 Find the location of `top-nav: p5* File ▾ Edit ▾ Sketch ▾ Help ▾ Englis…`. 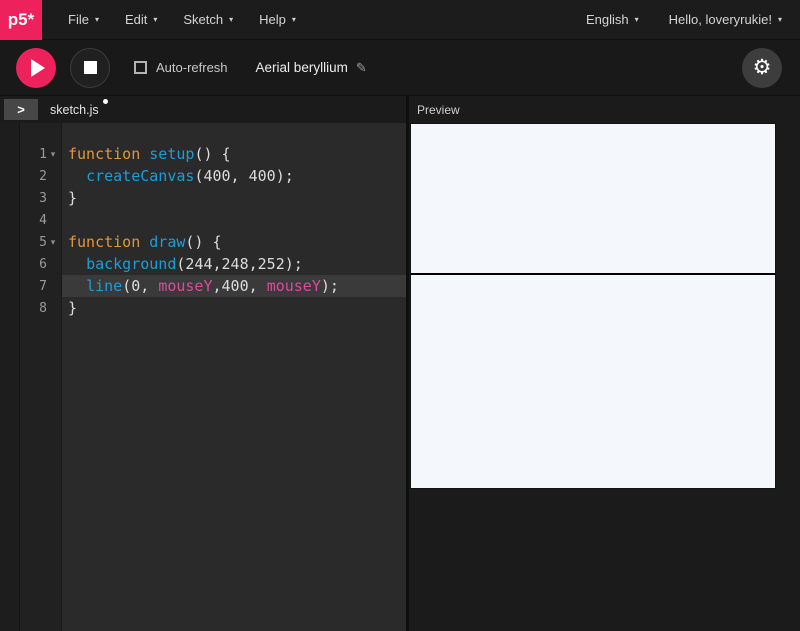

top-nav: p5* File ▾ Edit ▾ Sketch ▾ Help ▾ Englis… is located at coordinates (400, 20).